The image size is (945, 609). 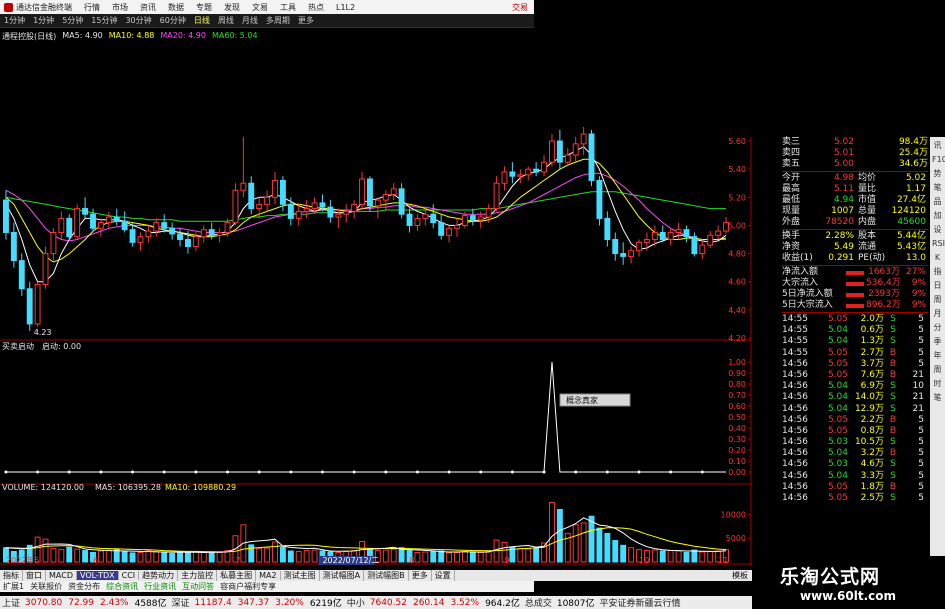 What do you see at coordinates (937, 215) in the screenshot?
I see `side-tool-icon: 加` at bounding box center [937, 215].